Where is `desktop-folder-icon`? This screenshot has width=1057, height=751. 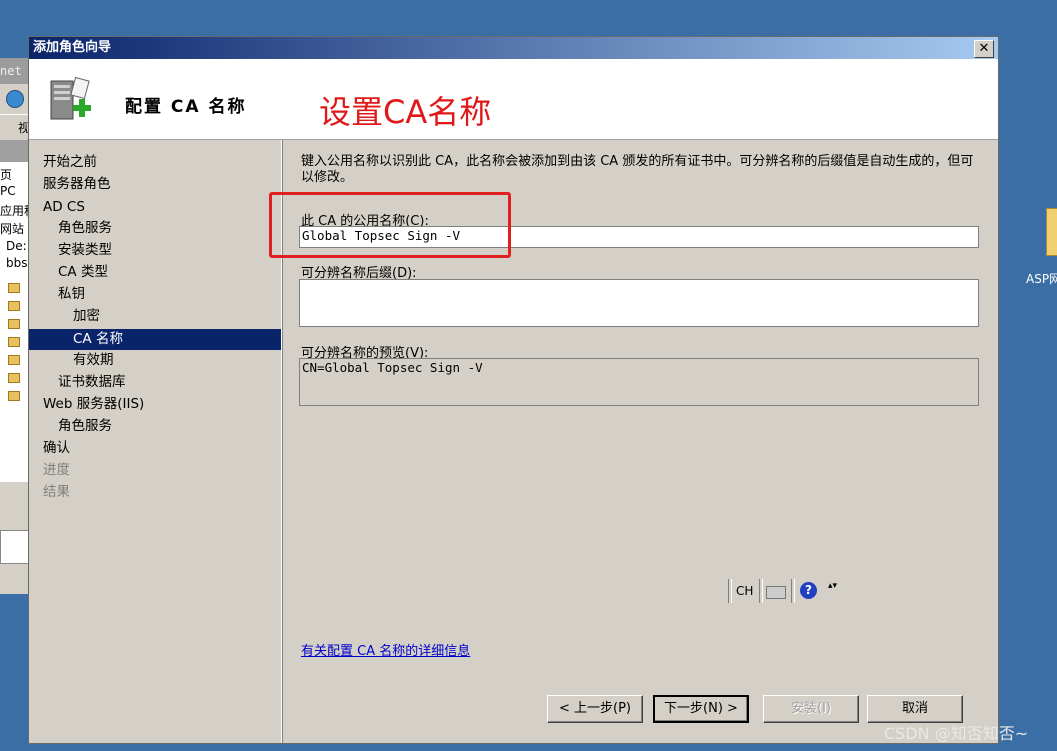
desktop-folder-icon is located at coordinates (1051, 232).